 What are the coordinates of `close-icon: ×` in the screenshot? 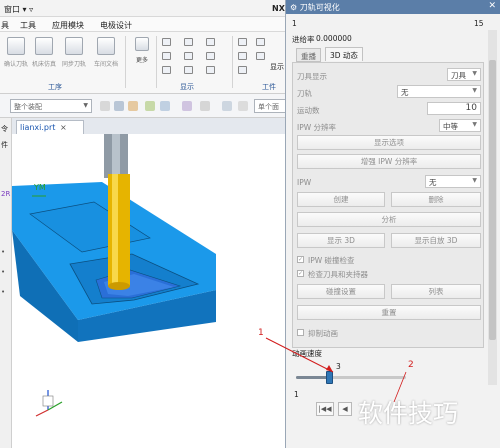 It's located at (63, 127).